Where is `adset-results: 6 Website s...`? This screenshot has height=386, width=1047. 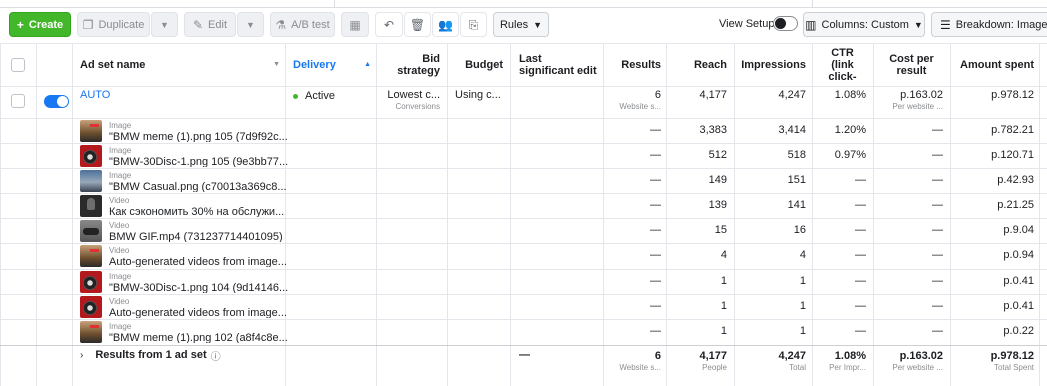
adset-results: 6 Website s... is located at coordinates (633, 101).